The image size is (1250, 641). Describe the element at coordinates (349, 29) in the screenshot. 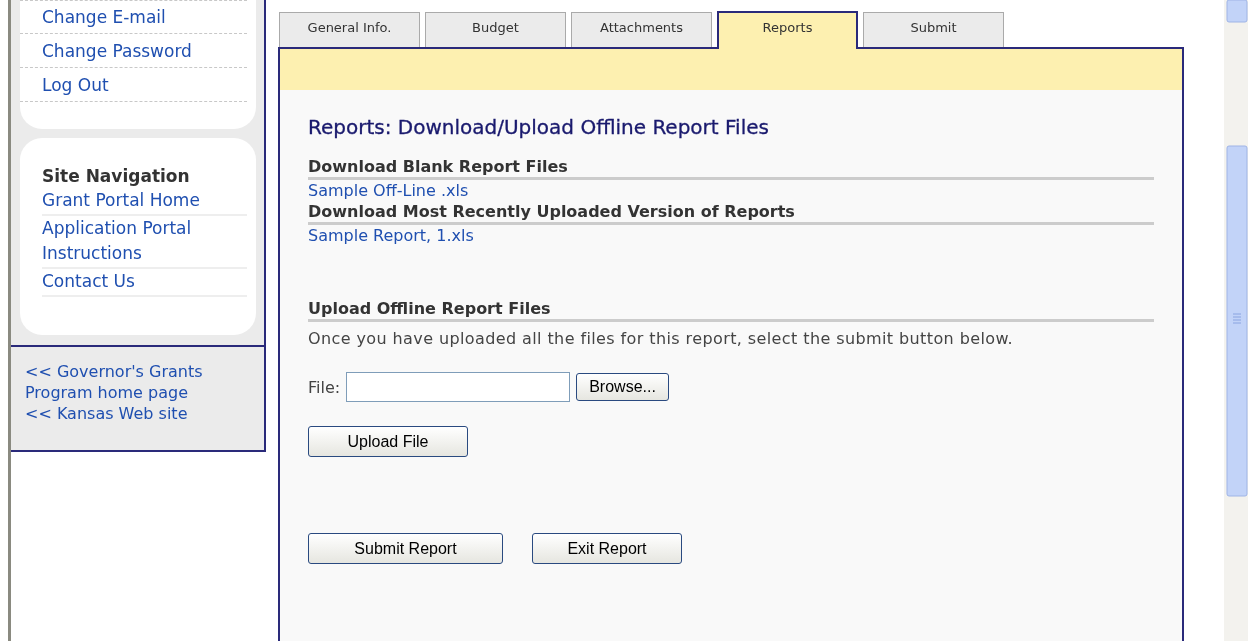

I see `tab: General Info.` at that location.